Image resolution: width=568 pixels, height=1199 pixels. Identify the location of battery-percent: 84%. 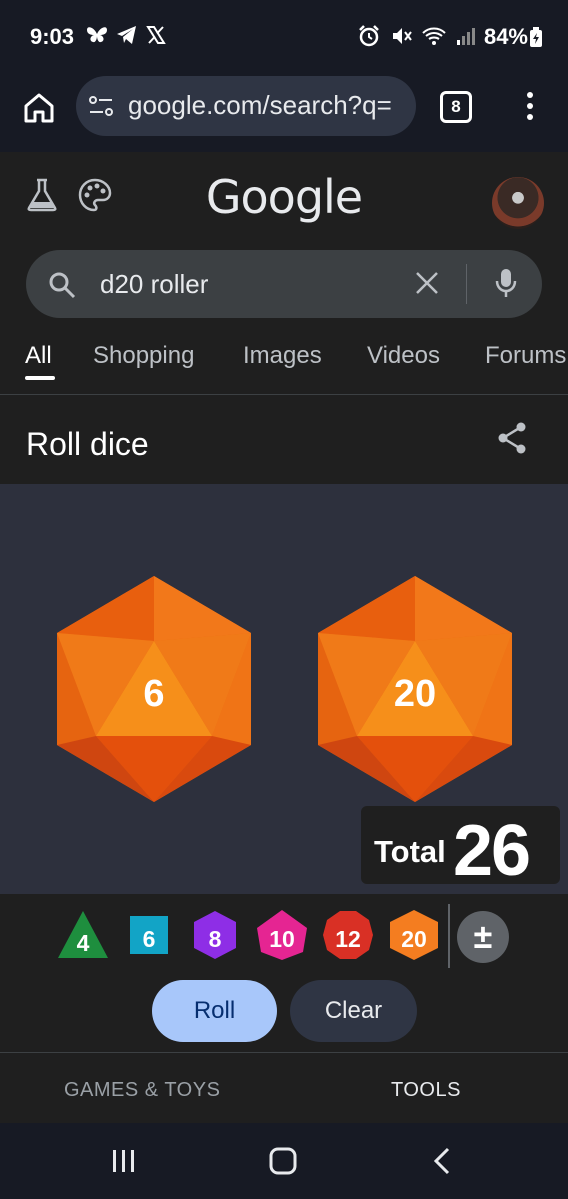
(505, 36).